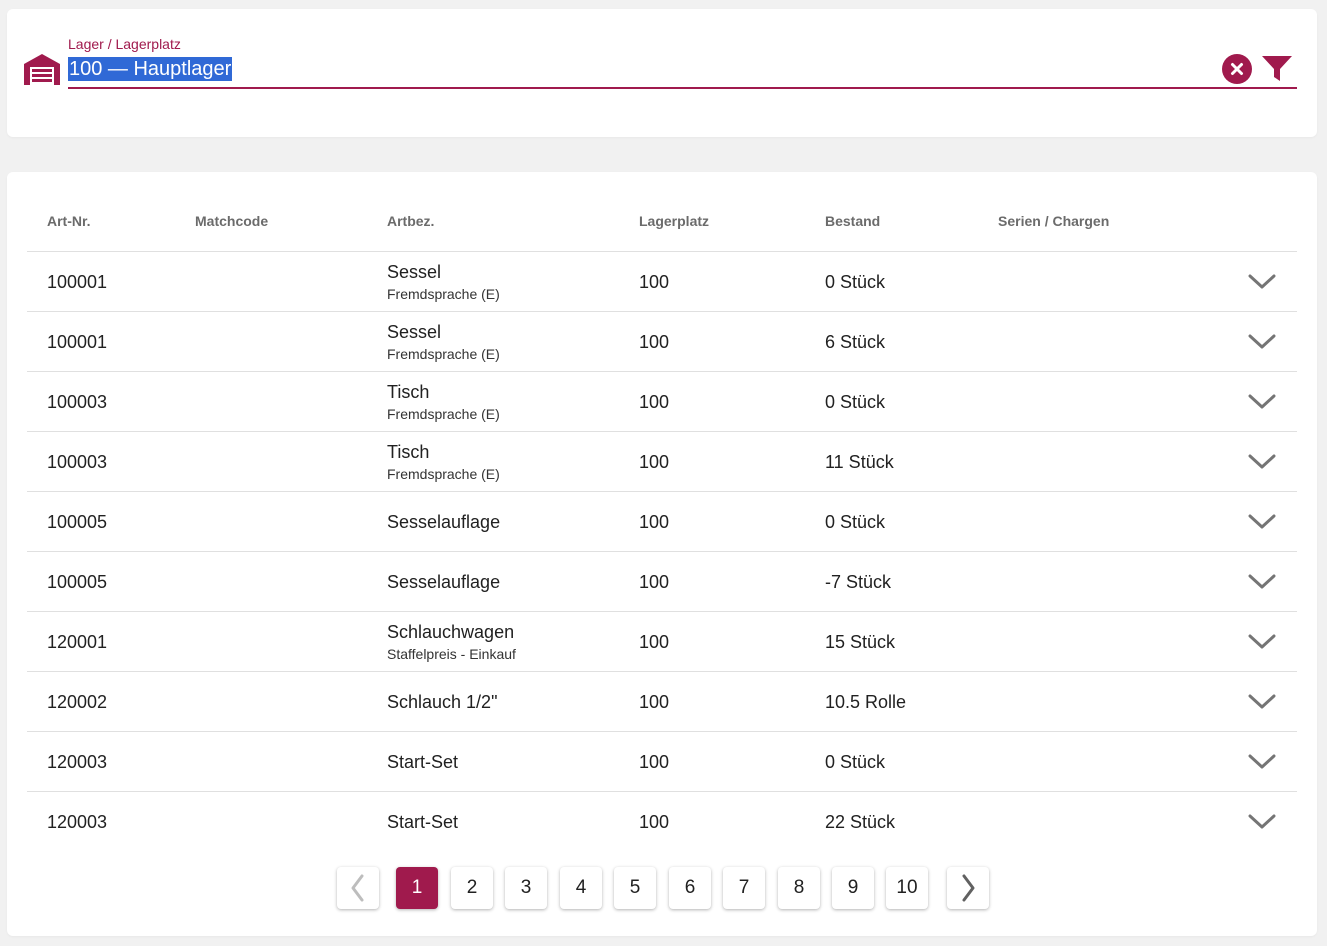 This screenshot has height=946, width=1327. Describe the element at coordinates (526, 888) in the screenshot. I see `page-button-3: 3` at that location.